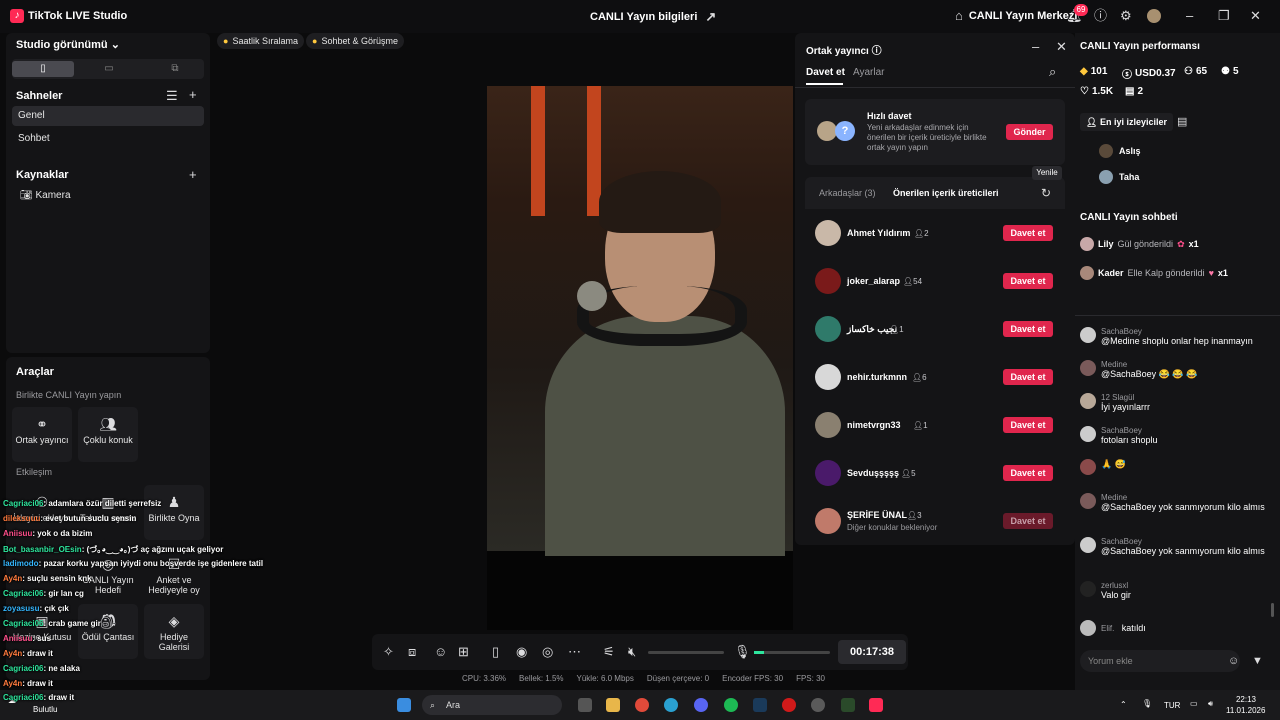  Describe the element at coordinates (710, 17) in the screenshot. I see `share-icon: ↗` at that location.